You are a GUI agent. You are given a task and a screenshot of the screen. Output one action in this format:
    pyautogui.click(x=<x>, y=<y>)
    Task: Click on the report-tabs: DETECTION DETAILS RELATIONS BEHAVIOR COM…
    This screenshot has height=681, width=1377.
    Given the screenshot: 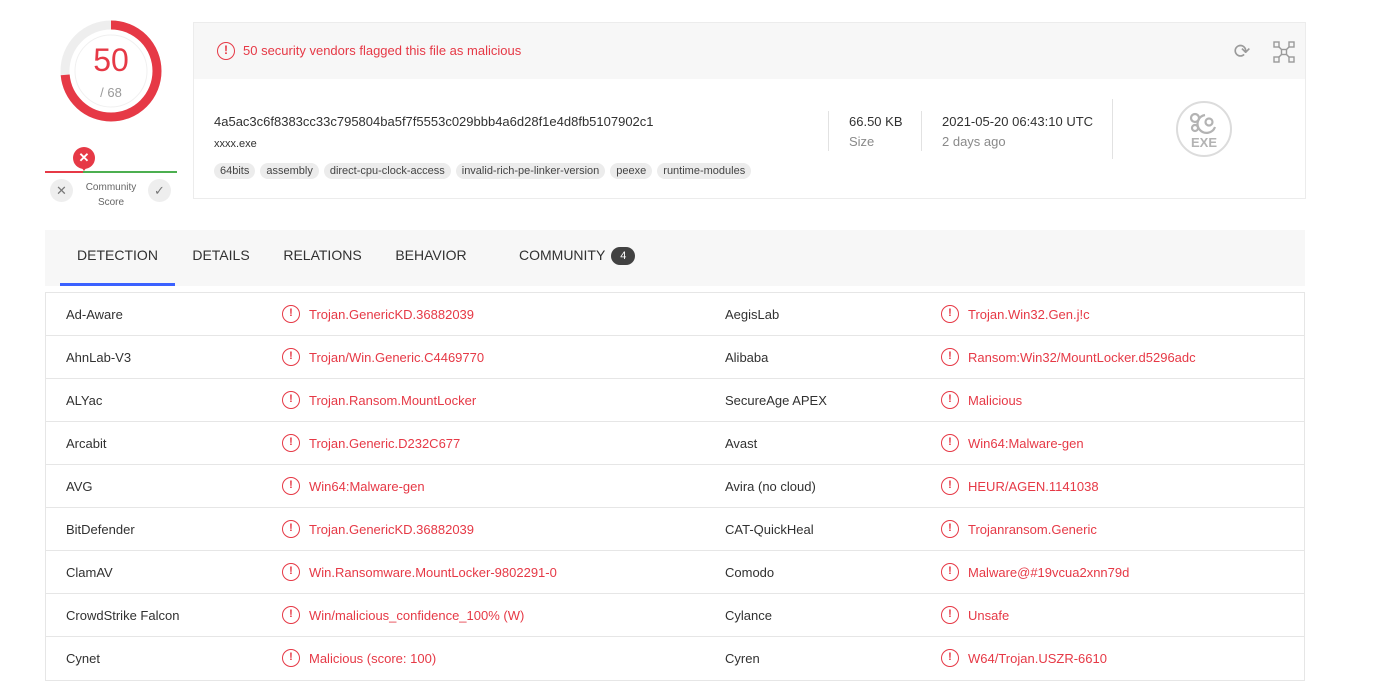 What is the action you would take?
    pyautogui.click(x=675, y=258)
    